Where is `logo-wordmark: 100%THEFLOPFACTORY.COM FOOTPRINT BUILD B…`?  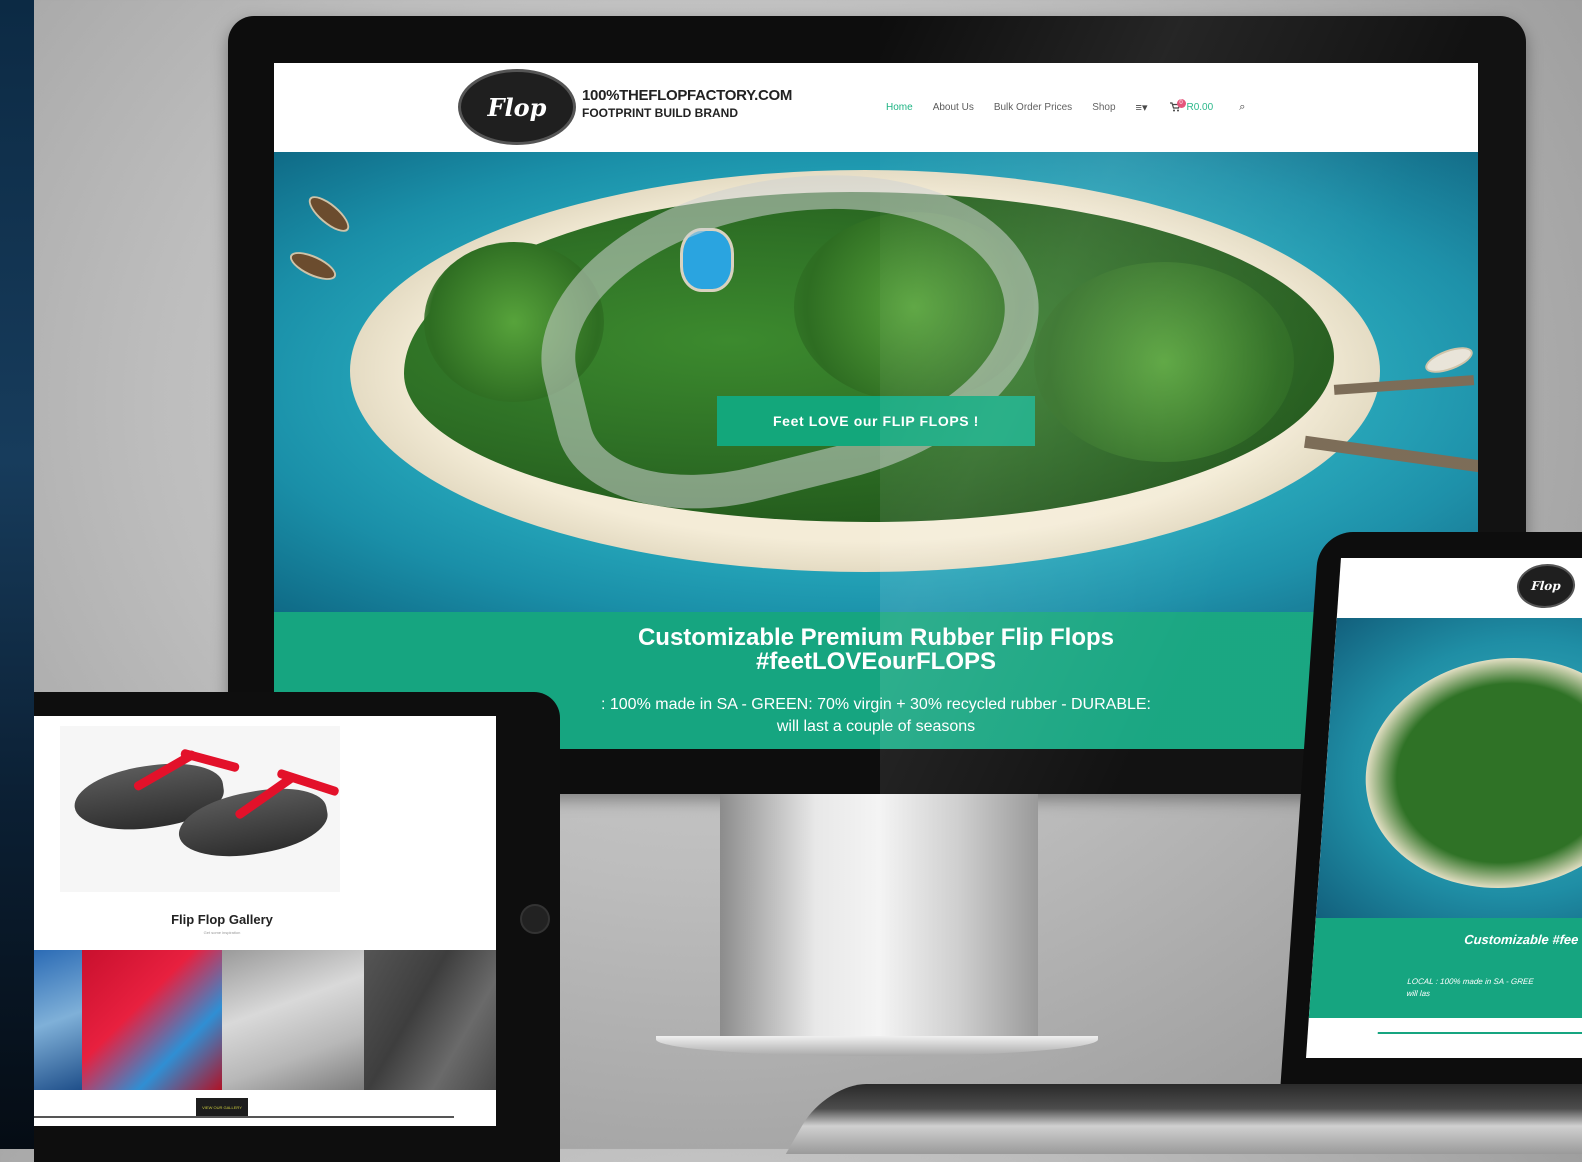 logo-wordmark: 100%THEFLOPFACTORY.COM FOOTPRINT BUILD B… is located at coordinates (687, 110).